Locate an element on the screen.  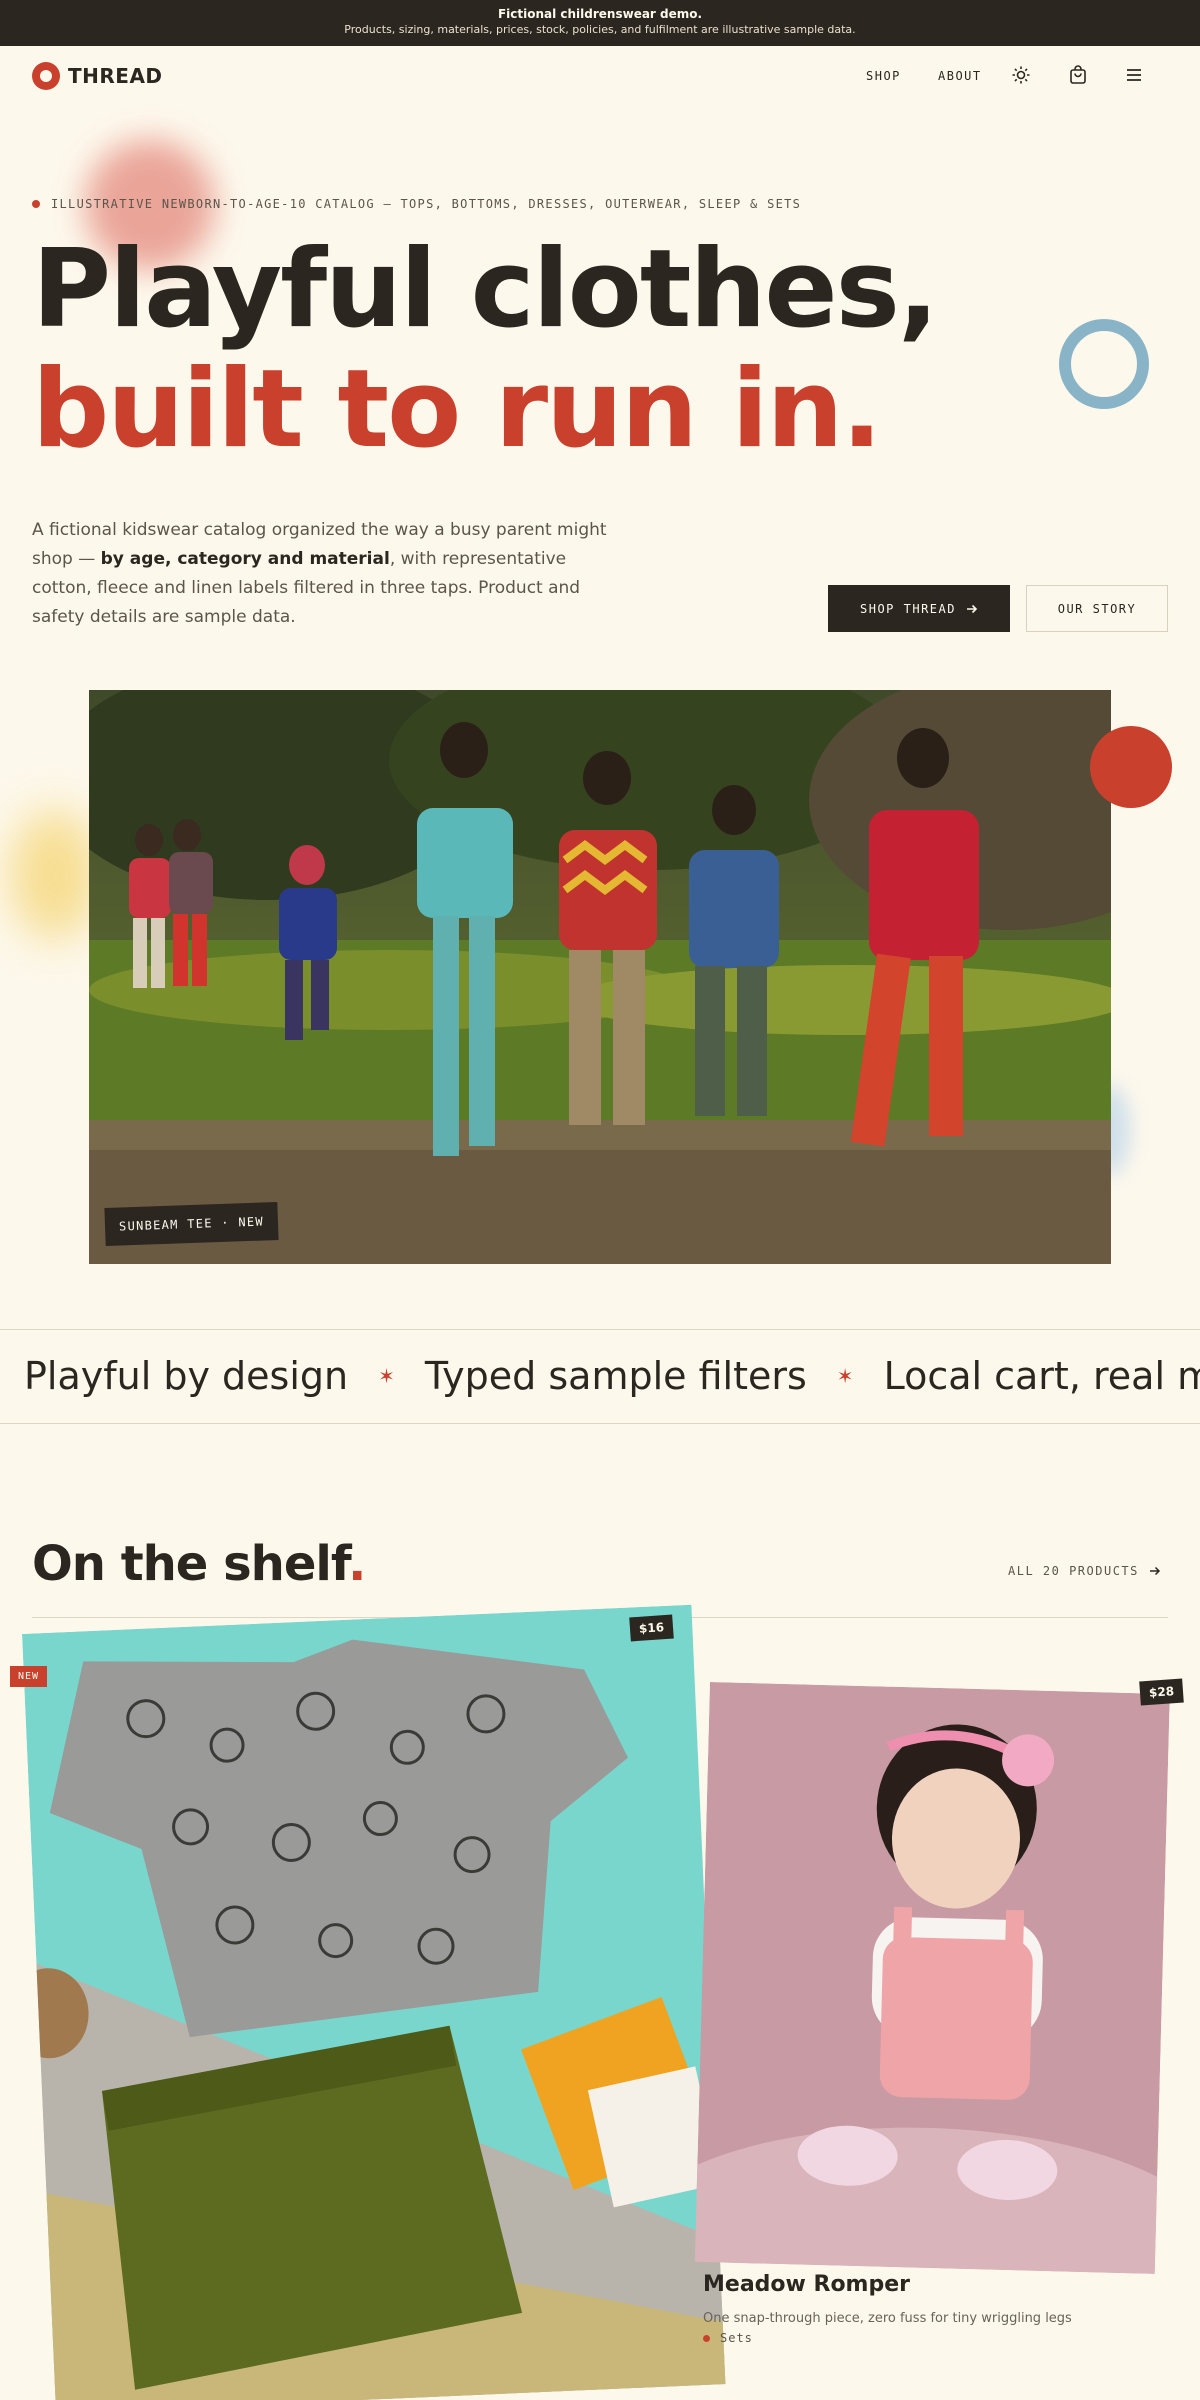
hero-headline-line1: Playful clothes, is located at coordinates (485, 289).